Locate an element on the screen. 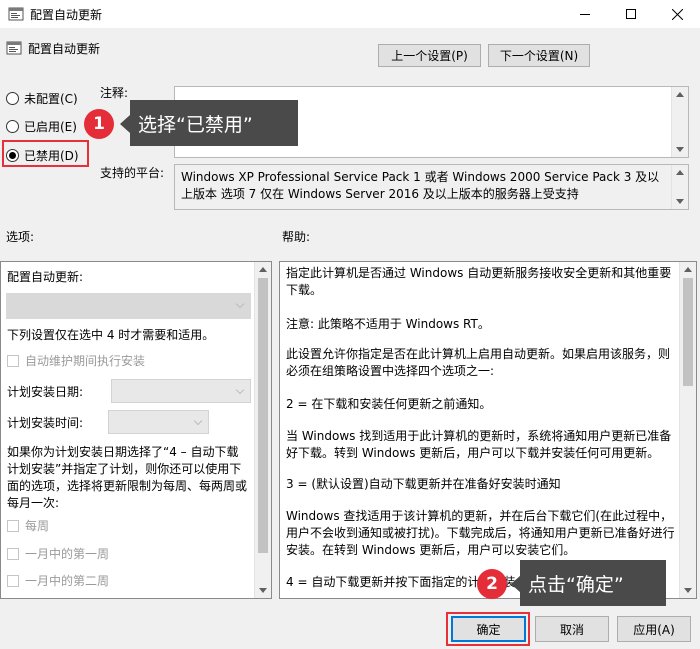  policy-app-icon is located at coordinates (16, 14).